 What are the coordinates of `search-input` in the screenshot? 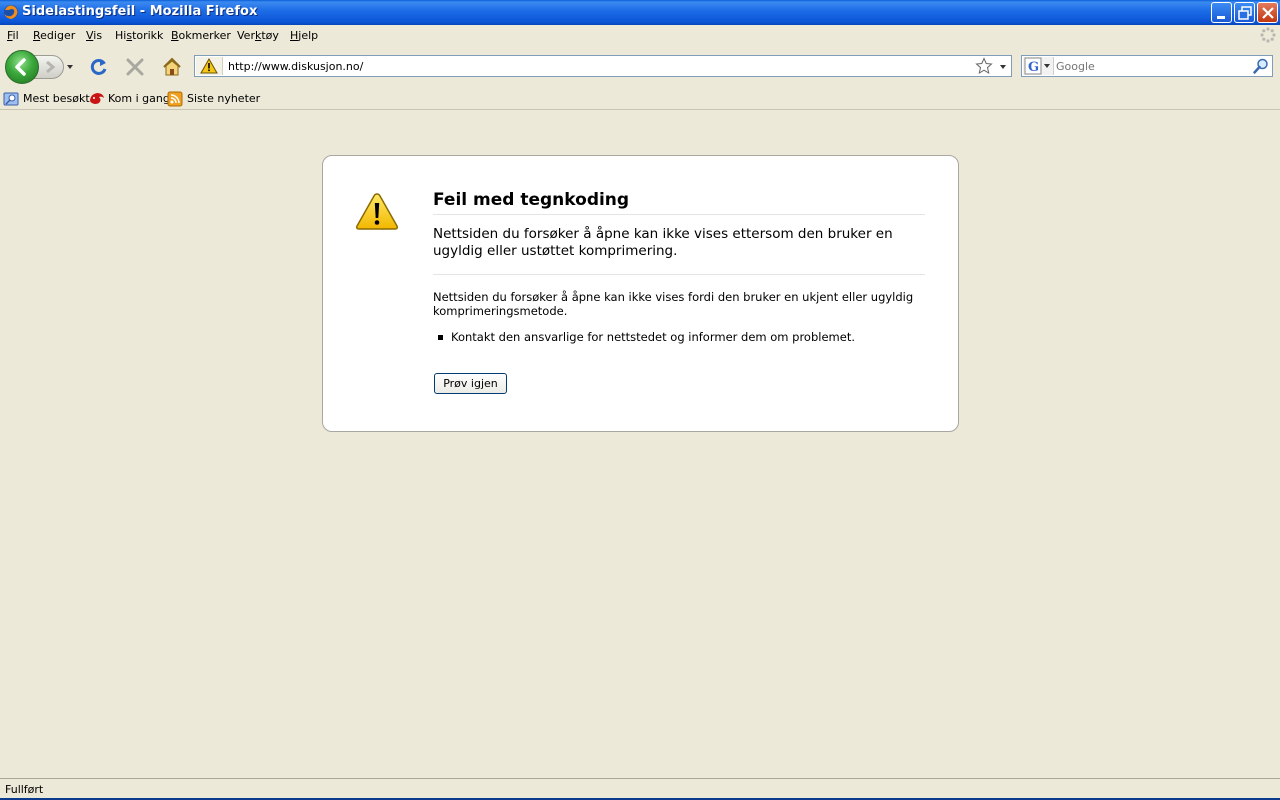 It's located at (1151, 66).